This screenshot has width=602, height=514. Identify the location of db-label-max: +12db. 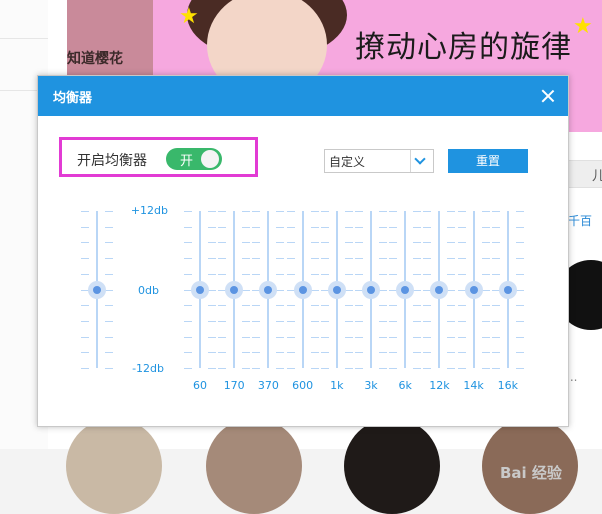
(149, 210).